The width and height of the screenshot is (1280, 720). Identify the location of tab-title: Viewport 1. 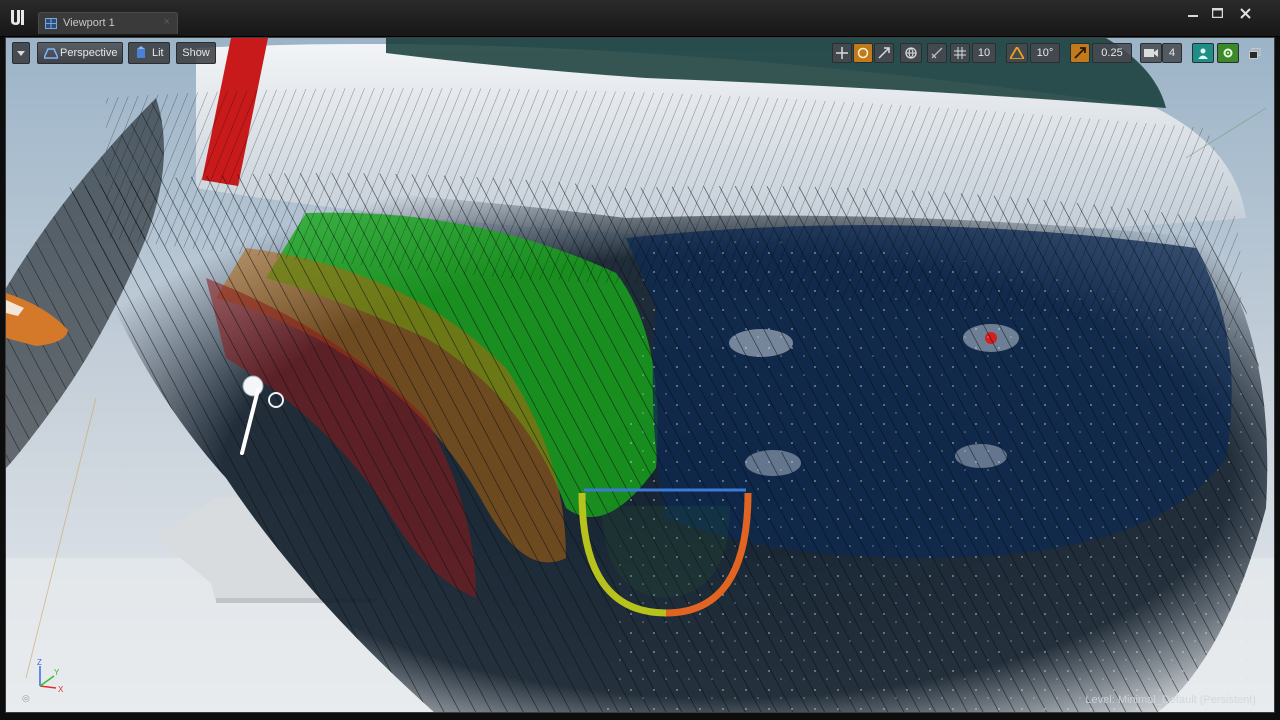
(89, 23).